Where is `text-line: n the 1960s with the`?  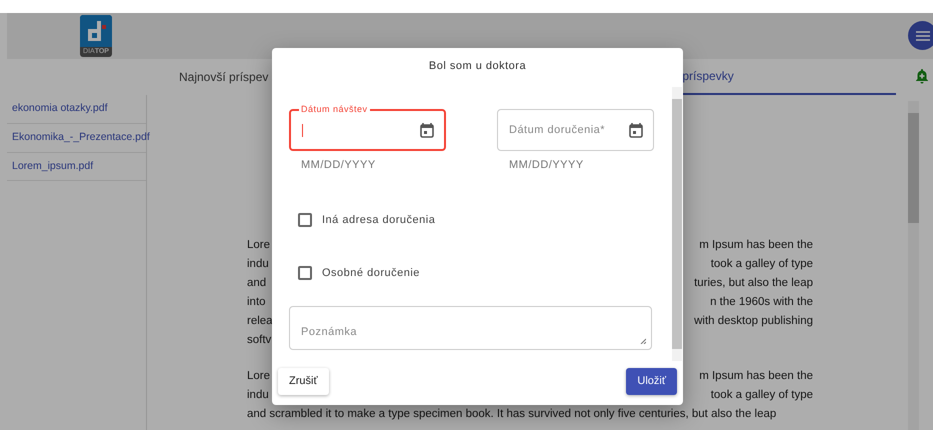 text-line: n the 1960s with the is located at coordinates (761, 302).